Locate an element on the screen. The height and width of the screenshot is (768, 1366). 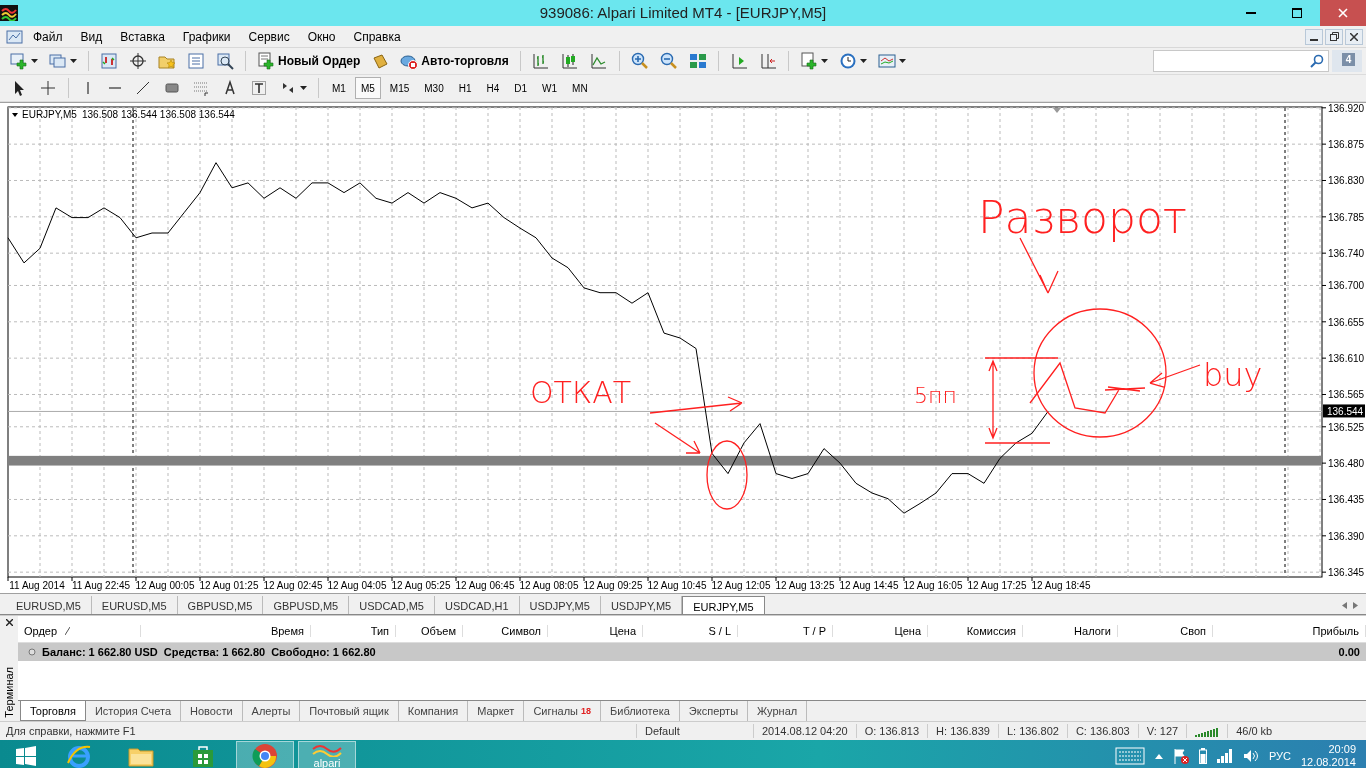
menu-item: Сервис is located at coordinates (269, 36).